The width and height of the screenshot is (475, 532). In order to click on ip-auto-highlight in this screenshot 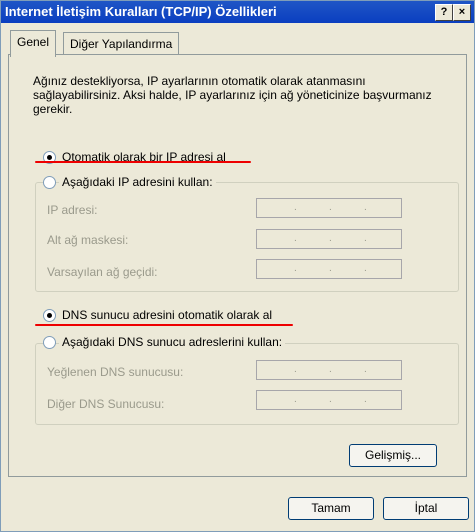, I will do `click(143, 162)`.